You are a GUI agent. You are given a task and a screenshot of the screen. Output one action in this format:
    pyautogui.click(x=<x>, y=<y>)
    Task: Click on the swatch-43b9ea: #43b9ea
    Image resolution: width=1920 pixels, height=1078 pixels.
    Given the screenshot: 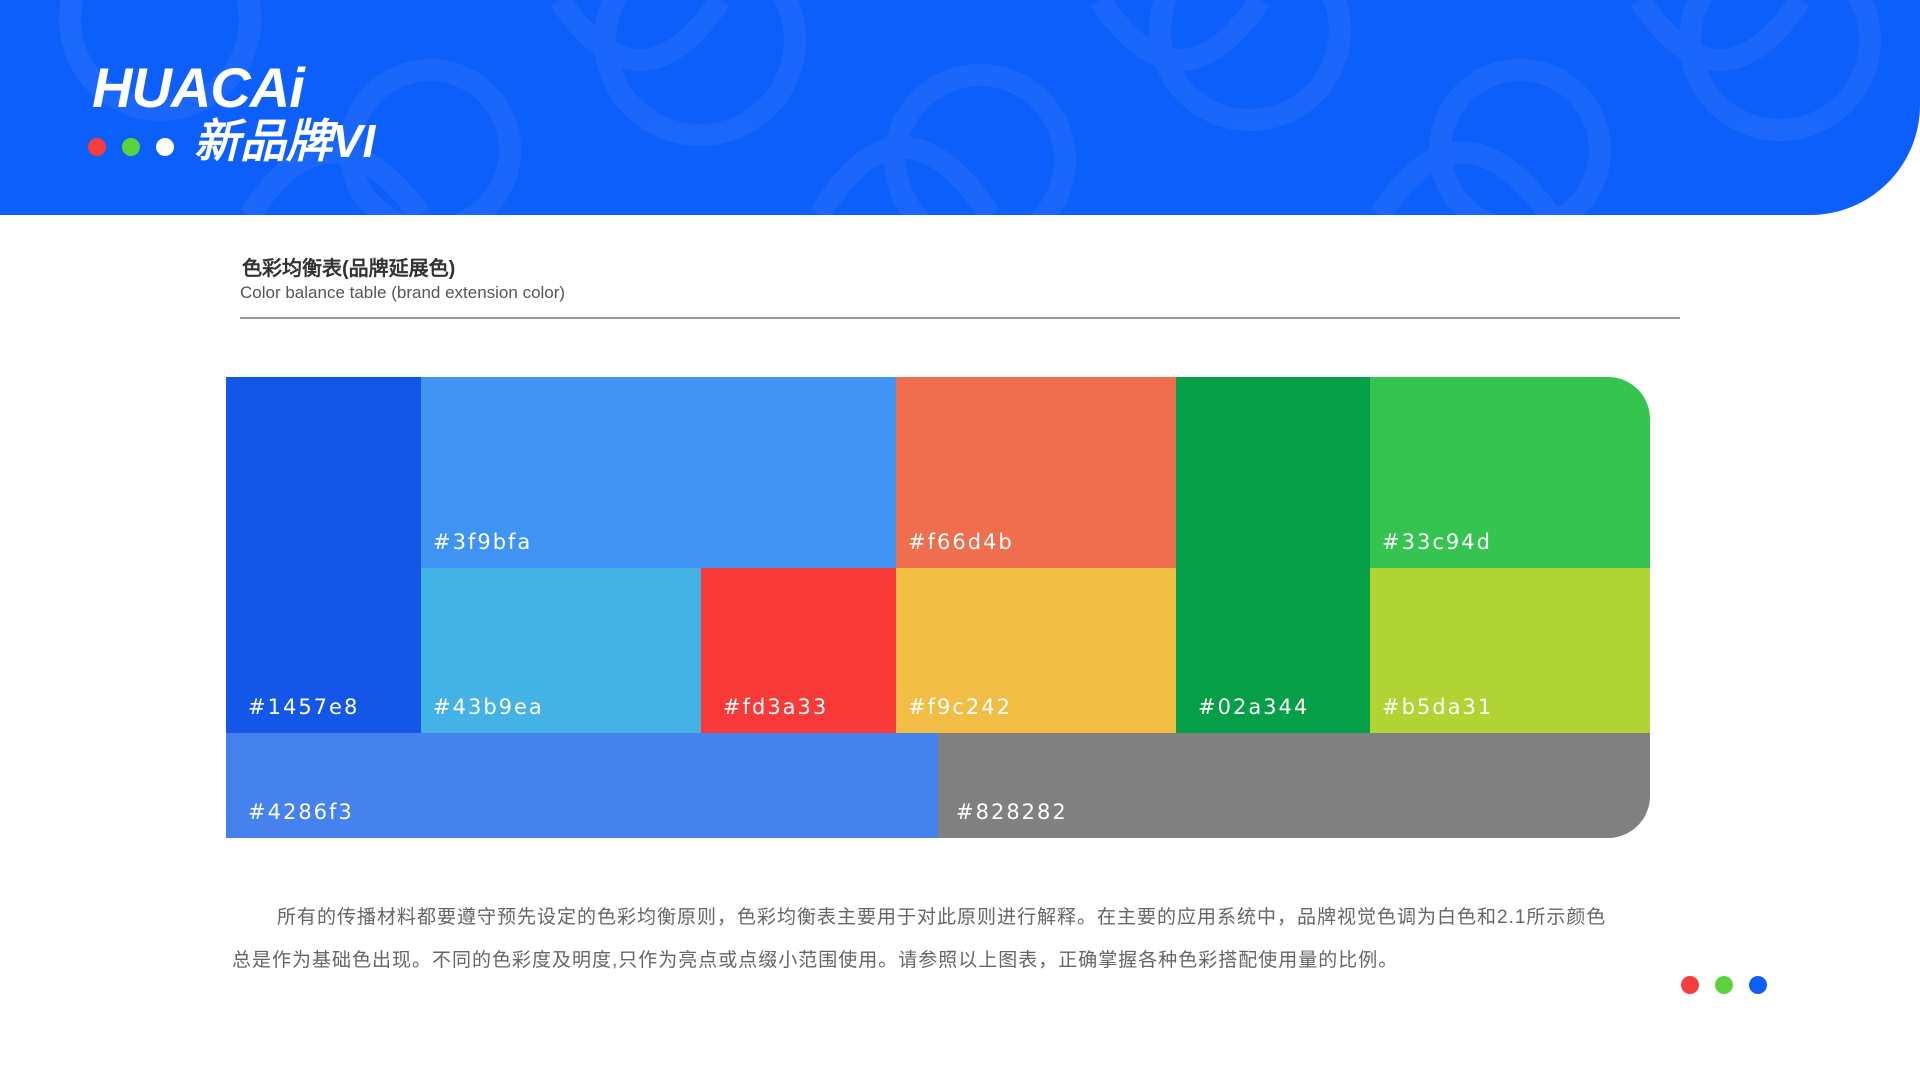 What is the action you would take?
    pyautogui.click(x=561, y=650)
    